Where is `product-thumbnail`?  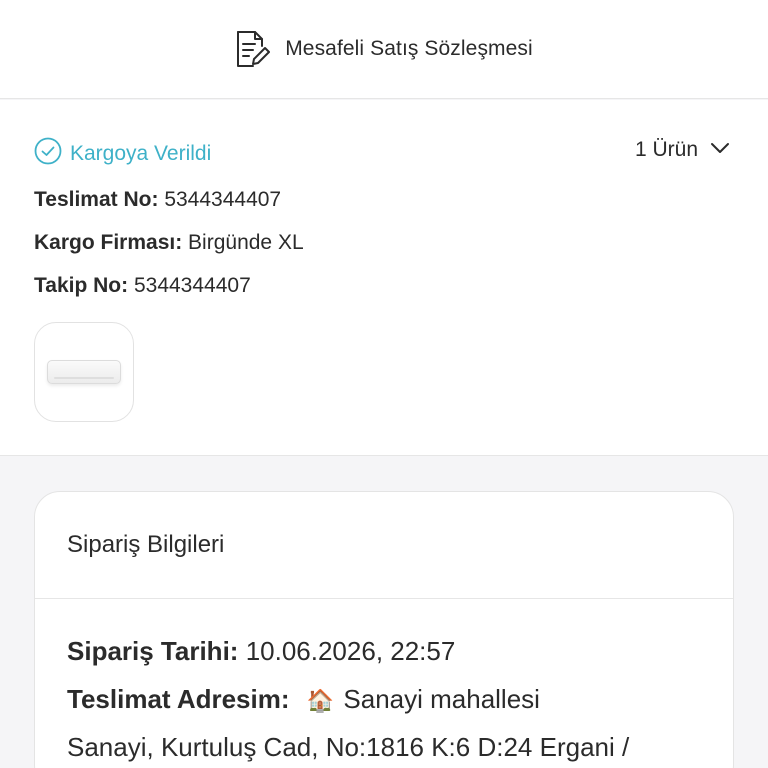
product-thumbnail is located at coordinates (84, 372).